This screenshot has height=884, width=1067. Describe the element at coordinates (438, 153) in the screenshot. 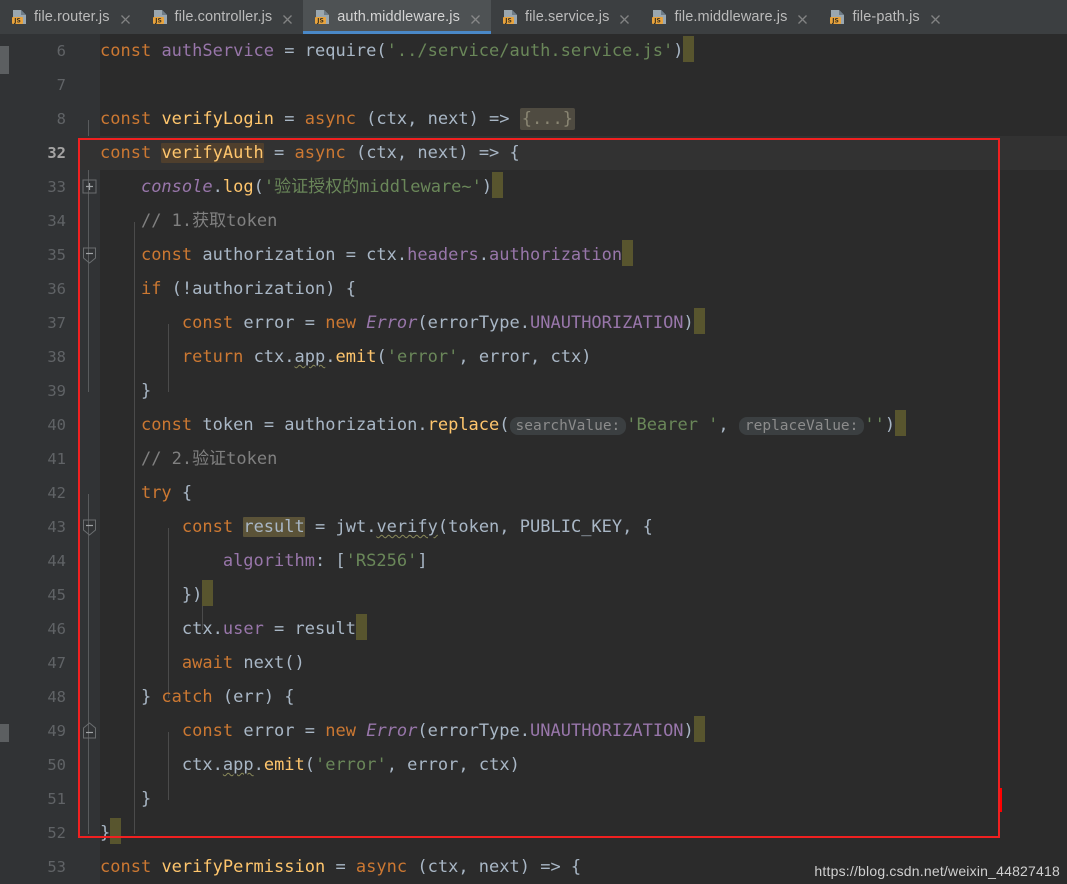

I see `token-param-next: next` at that location.